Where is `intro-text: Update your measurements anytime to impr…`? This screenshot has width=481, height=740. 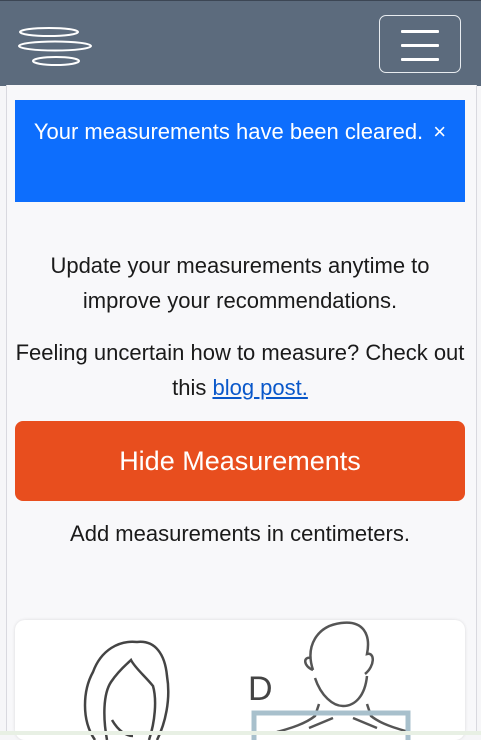 intro-text: Update your measurements anytime to impr… is located at coordinates (240, 283).